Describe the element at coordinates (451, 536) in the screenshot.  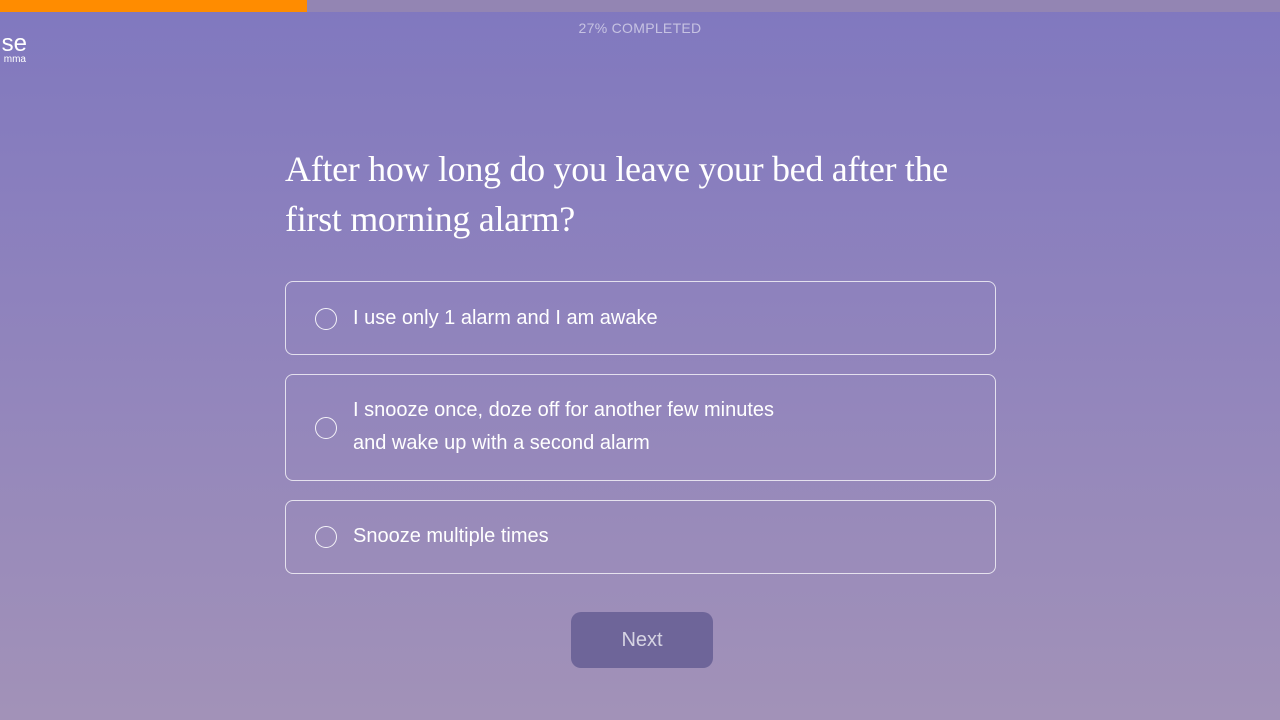
I see `answer-option-label: Snooze multiple times` at that location.